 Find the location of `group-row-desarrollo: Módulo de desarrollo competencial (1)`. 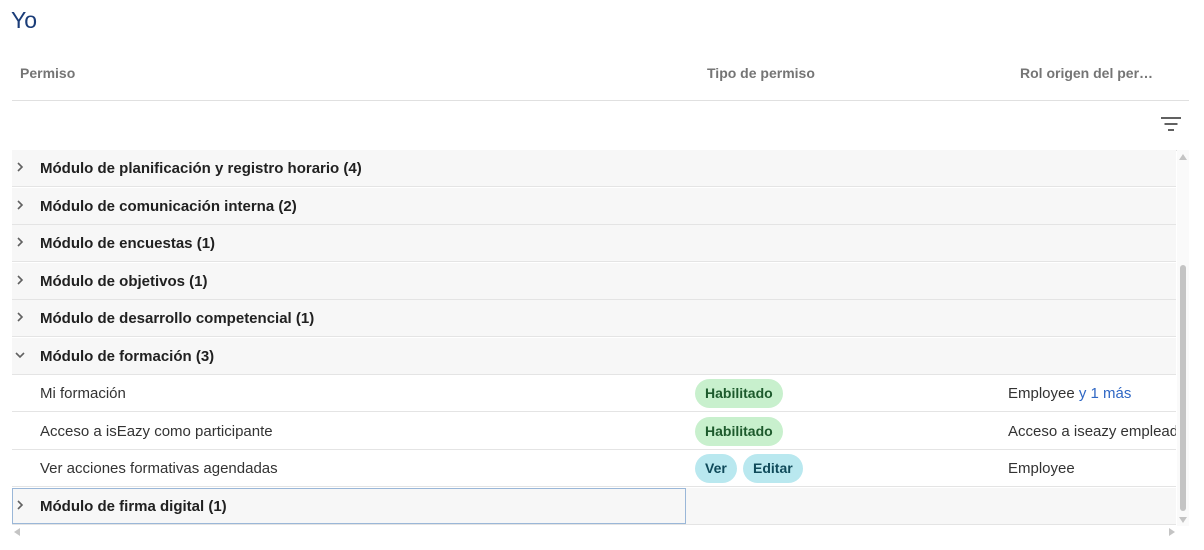

group-row-desarrollo: Módulo de desarrollo competencial (1) is located at coordinates (594, 318).